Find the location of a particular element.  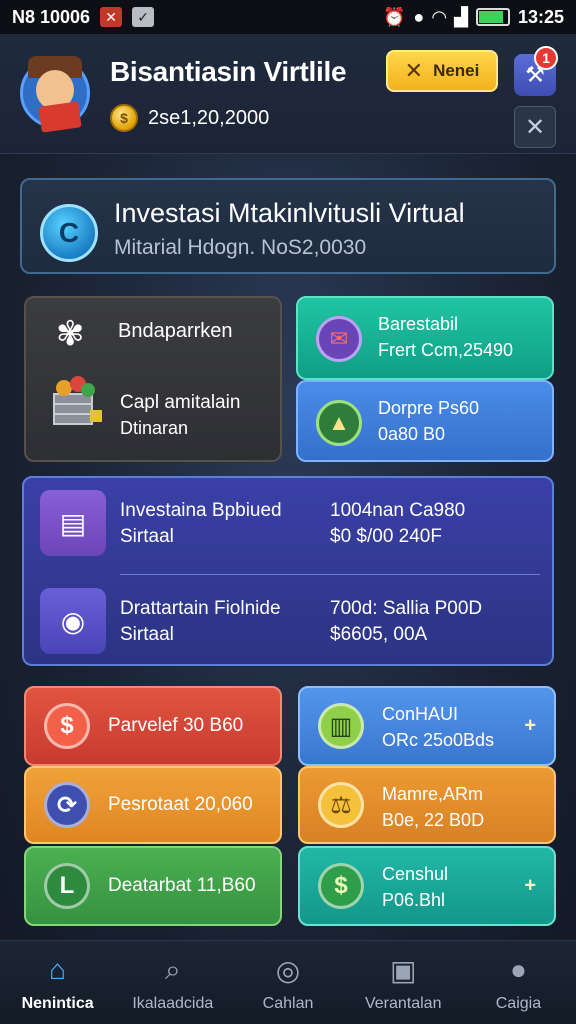

message-icon: ▣ is located at coordinates (403, 970).